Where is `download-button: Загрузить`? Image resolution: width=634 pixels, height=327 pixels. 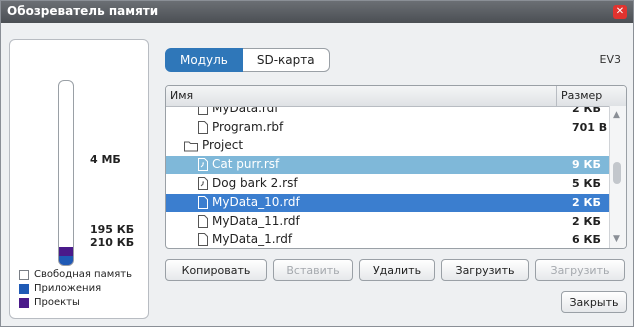
download-button: Загрузить is located at coordinates (485, 270).